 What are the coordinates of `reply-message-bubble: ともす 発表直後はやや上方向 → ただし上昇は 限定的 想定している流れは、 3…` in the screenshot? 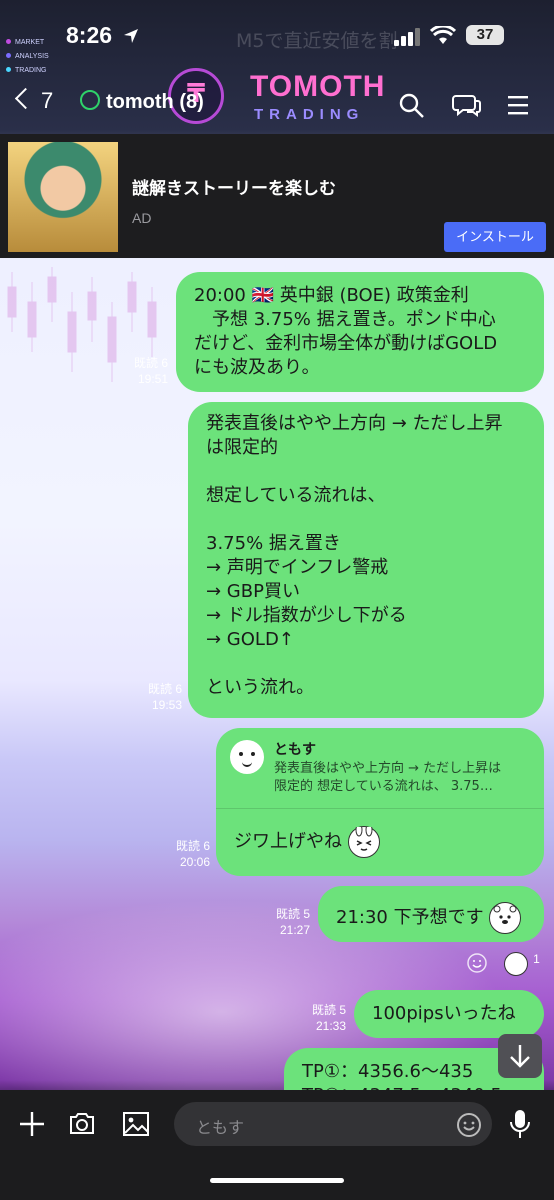 It's located at (380, 802).